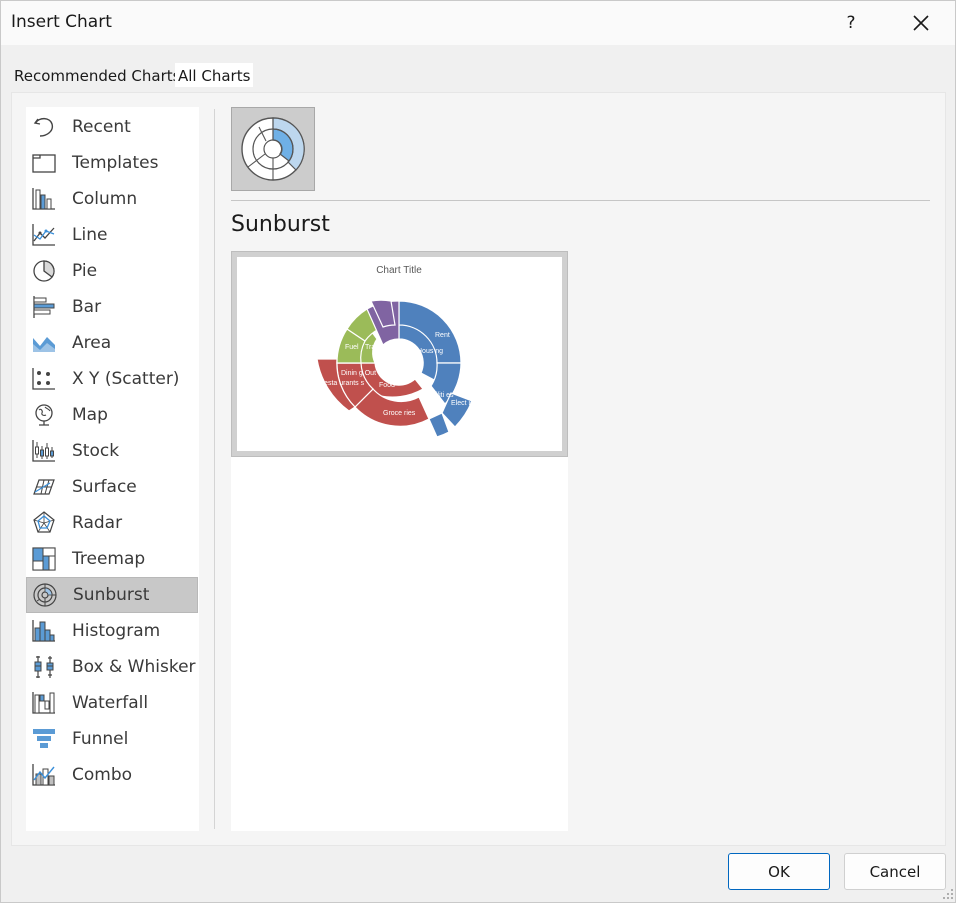 Image resolution: width=956 pixels, height=903 pixels. Describe the element at coordinates (399, 413) in the screenshot. I see `label-groceries: Groce ries` at that location.